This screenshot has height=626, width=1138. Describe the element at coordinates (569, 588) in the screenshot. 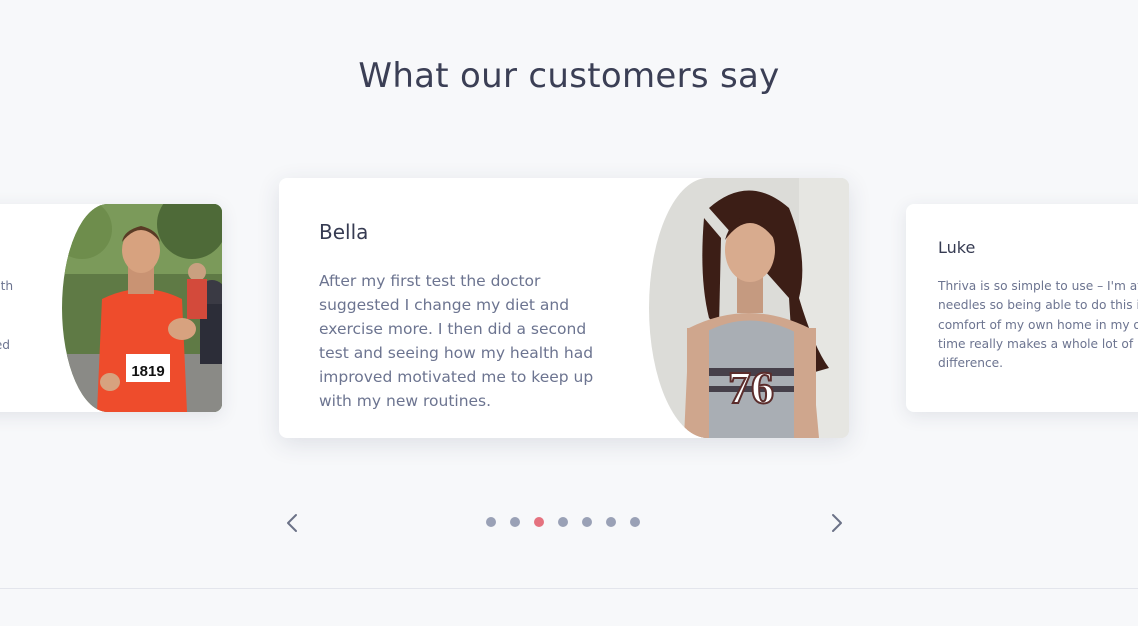

I see `section-divider` at that location.